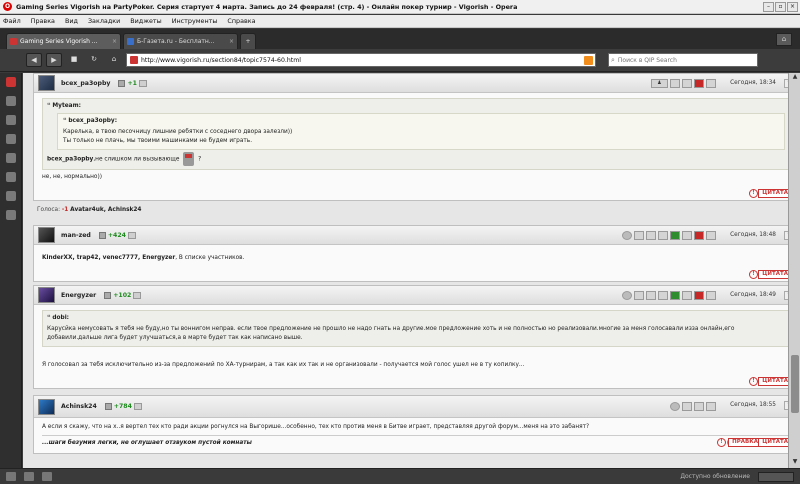 This screenshot has width=800, height=484. What do you see at coordinates (745, 442) in the screenshot?
I see `edit-button: ПРАВКА` at bounding box center [745, 442].